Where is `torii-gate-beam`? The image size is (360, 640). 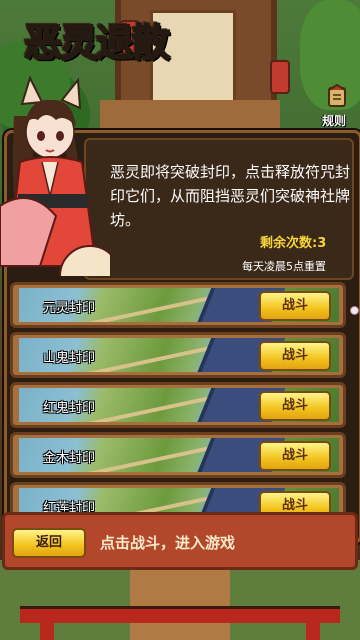
torii-gate-beam is located at coordinates (180, 614).